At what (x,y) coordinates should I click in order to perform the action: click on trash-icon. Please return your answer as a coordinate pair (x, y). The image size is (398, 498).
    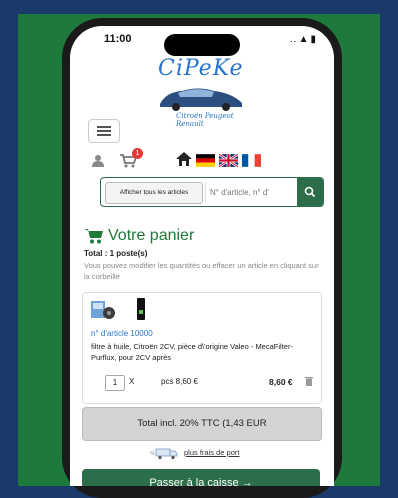
    Looking at the image, I should click on (309, 381).